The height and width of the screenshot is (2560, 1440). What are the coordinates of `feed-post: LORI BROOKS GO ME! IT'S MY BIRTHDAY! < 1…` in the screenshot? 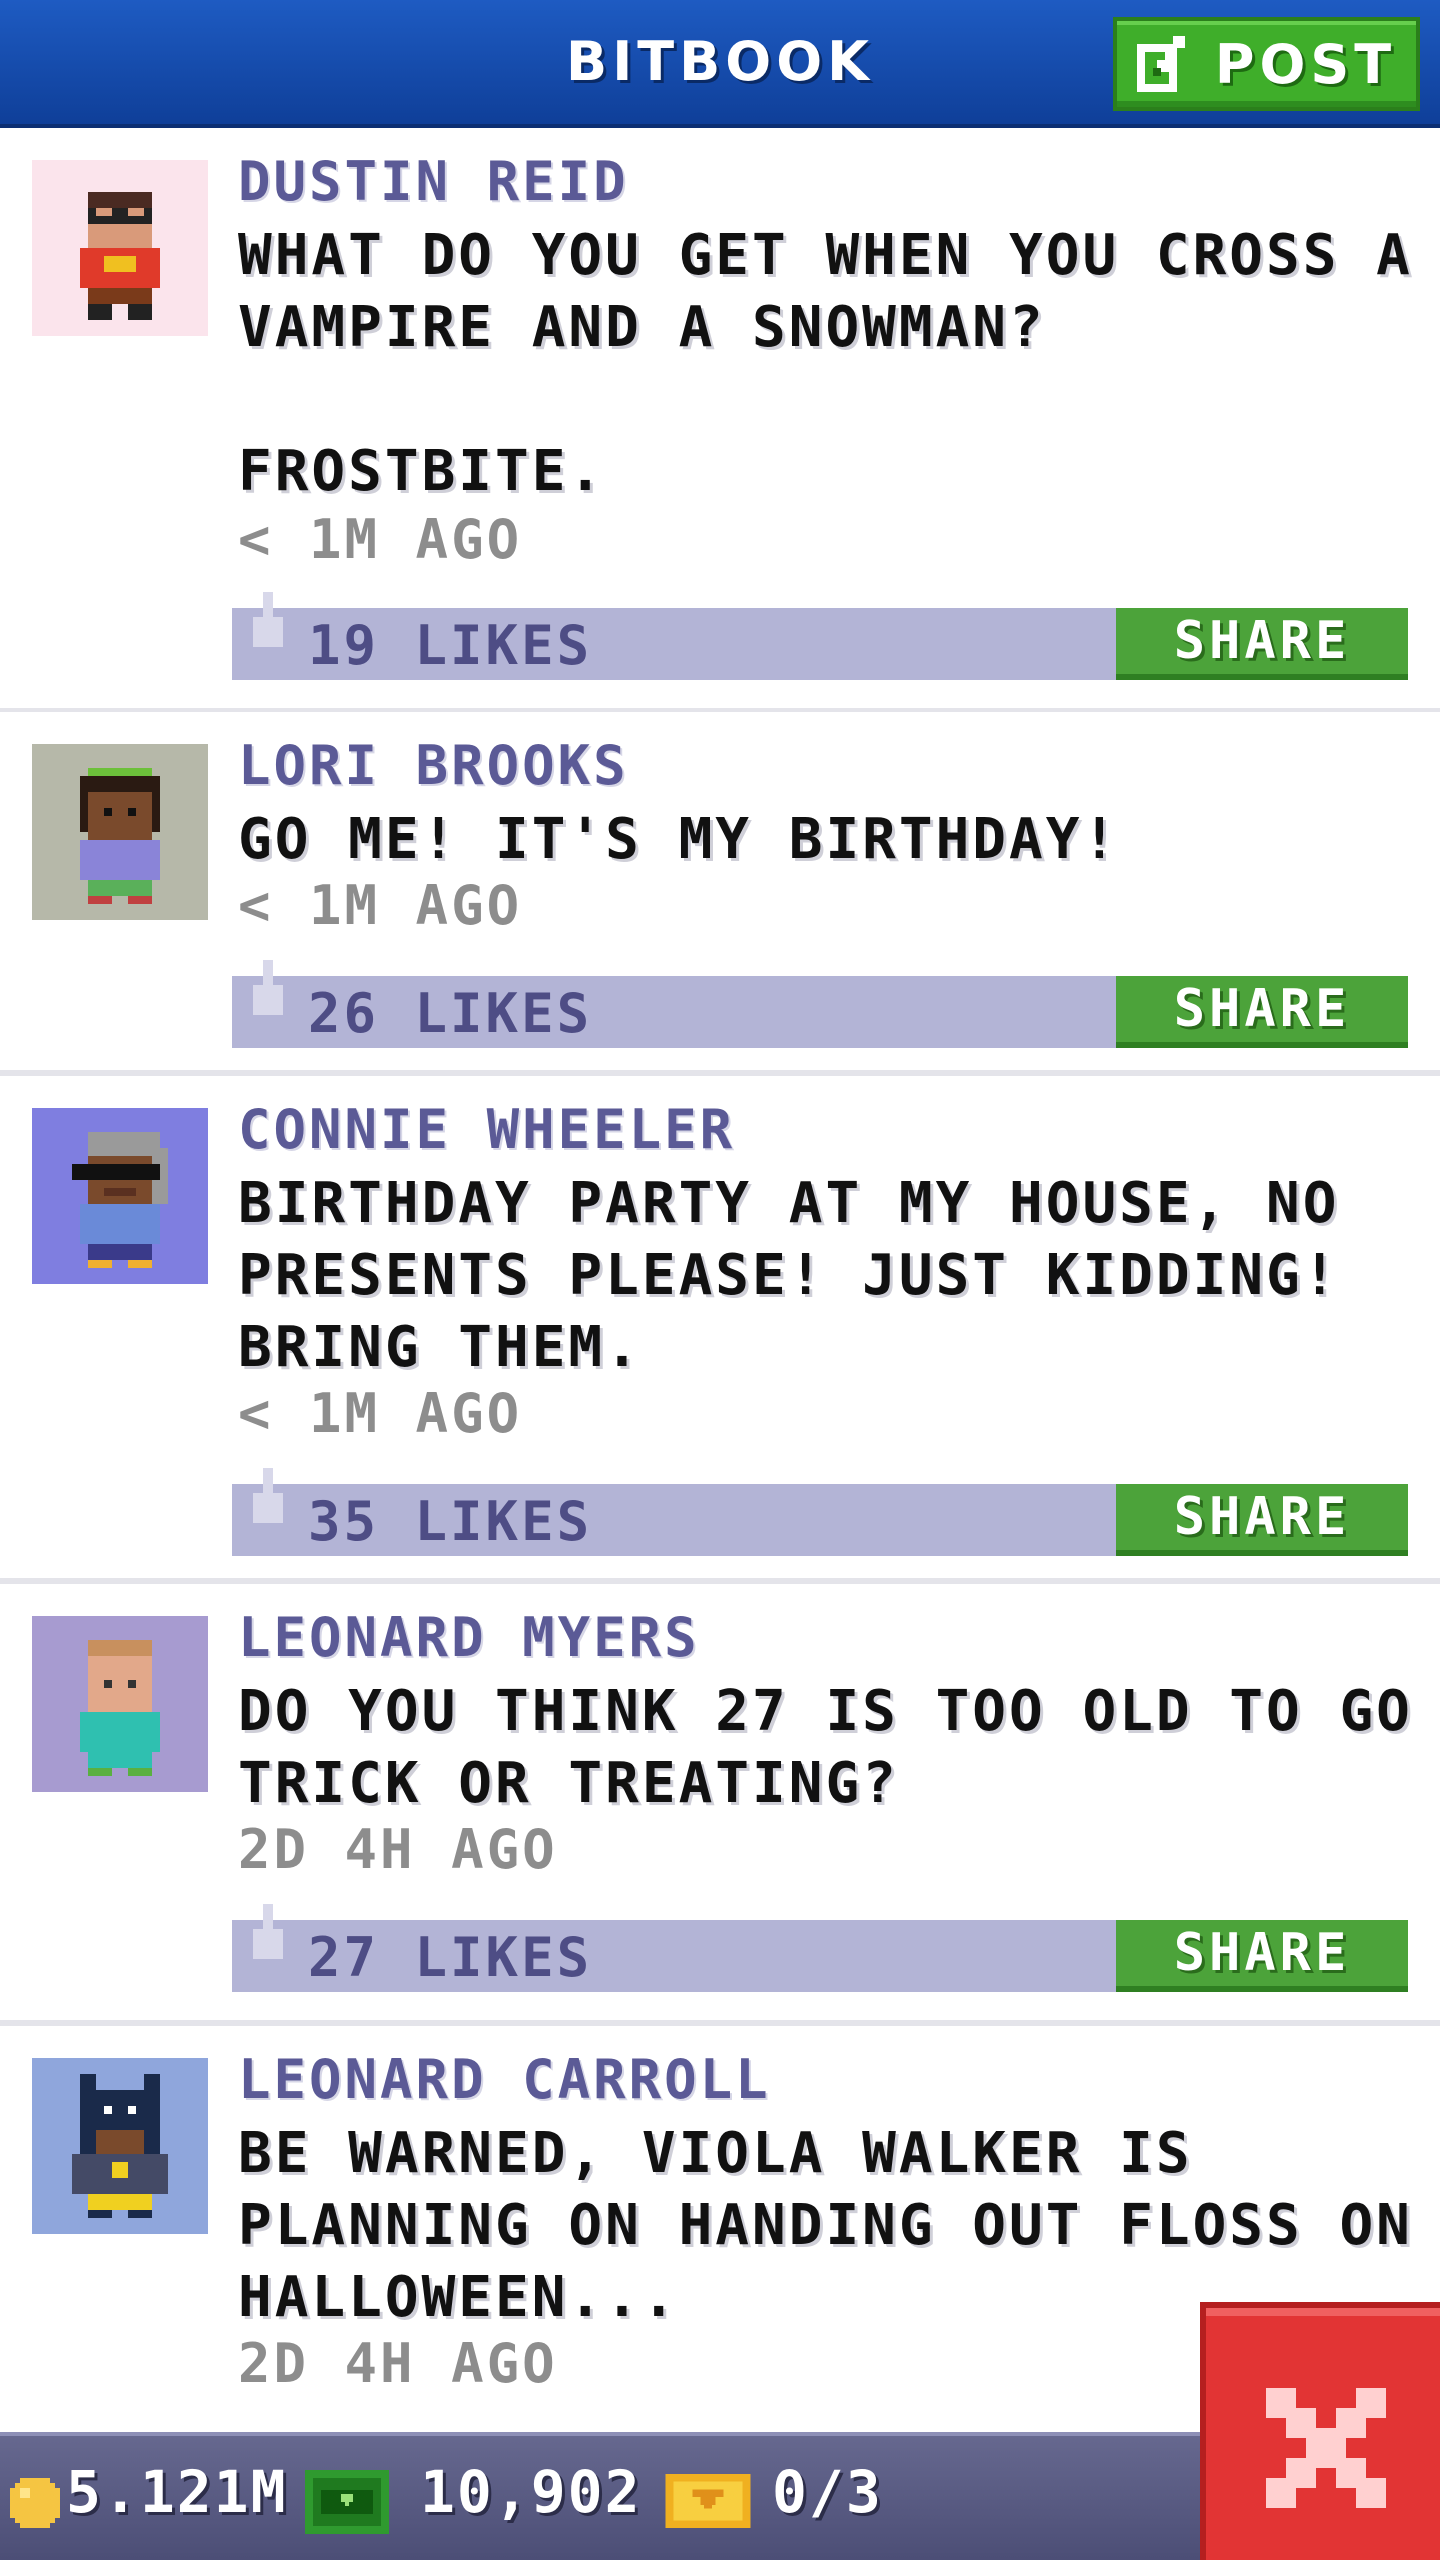 It's located at (720, 891).